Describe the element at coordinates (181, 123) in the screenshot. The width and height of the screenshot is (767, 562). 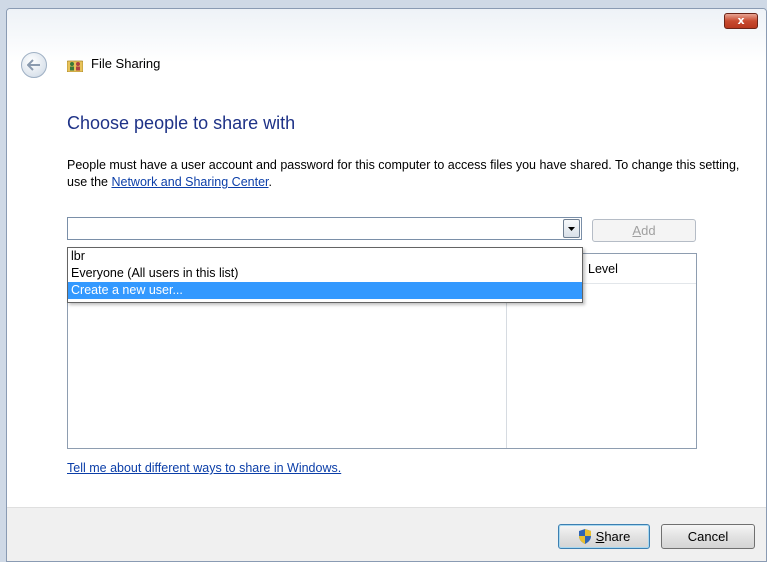
I see `page-heading: Choose people to share with` at that location.